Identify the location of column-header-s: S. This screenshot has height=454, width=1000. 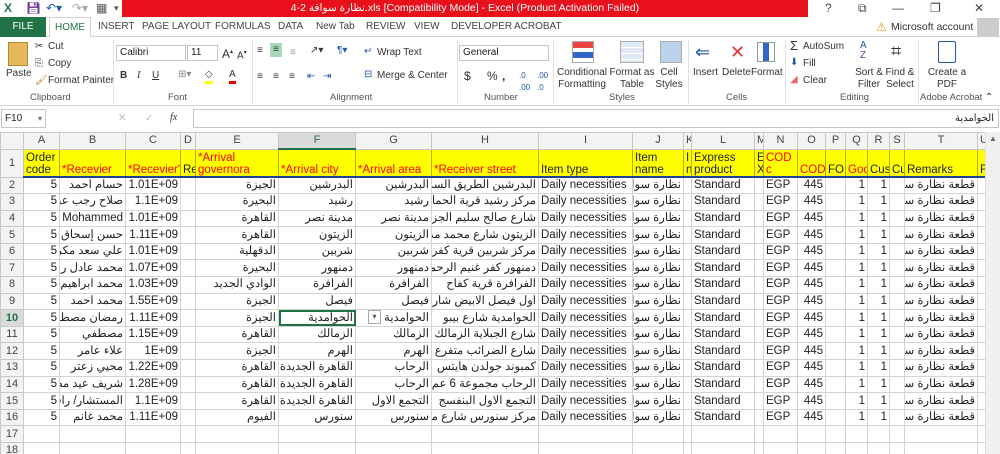
(897, 141).